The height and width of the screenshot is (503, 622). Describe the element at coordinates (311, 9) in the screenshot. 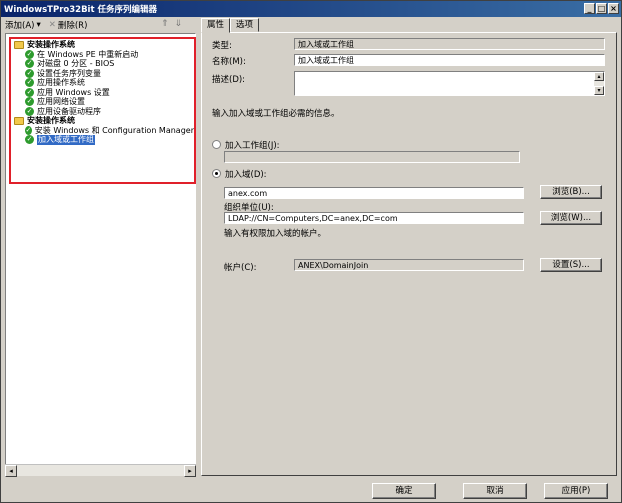

I see `title-bar: WindowsTPro32Bit 任务序列编辑器 _ □ ×` at that location.